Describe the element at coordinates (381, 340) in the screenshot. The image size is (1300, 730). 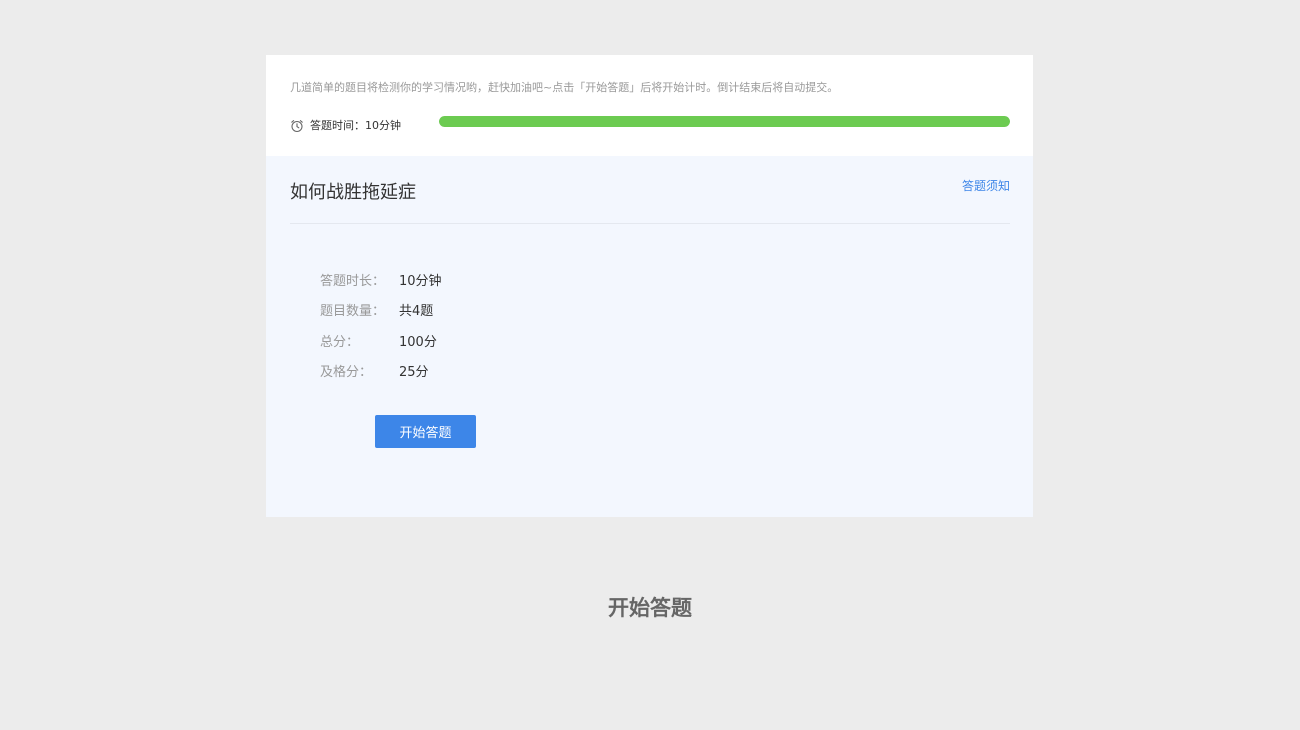
I see `info-row-total-score: 总分： 100分` at that location.